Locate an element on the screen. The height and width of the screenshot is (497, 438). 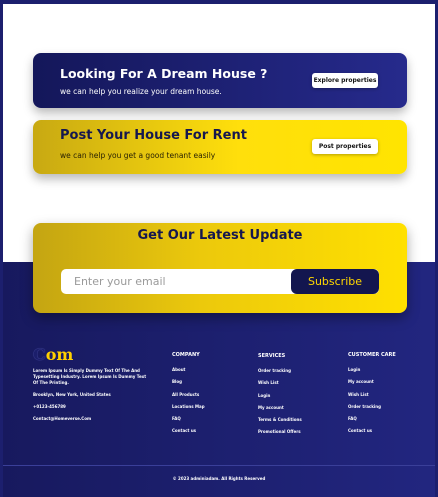
footer-link-all-products: All Products is located at coordinates (188, 398).